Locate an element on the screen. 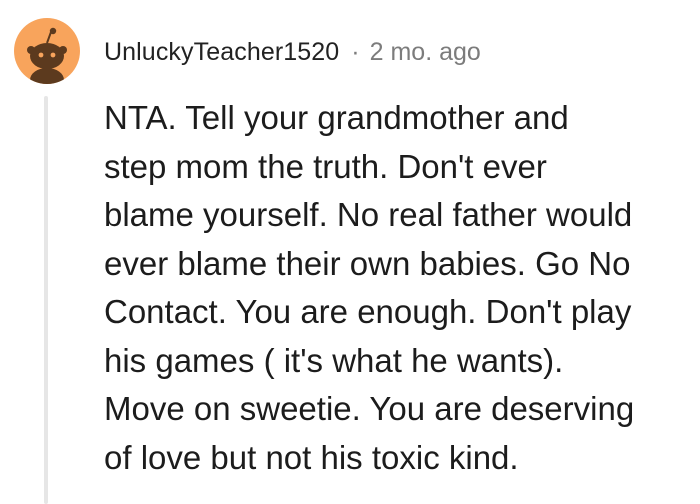  avatar is located at coordinates (47, 51).